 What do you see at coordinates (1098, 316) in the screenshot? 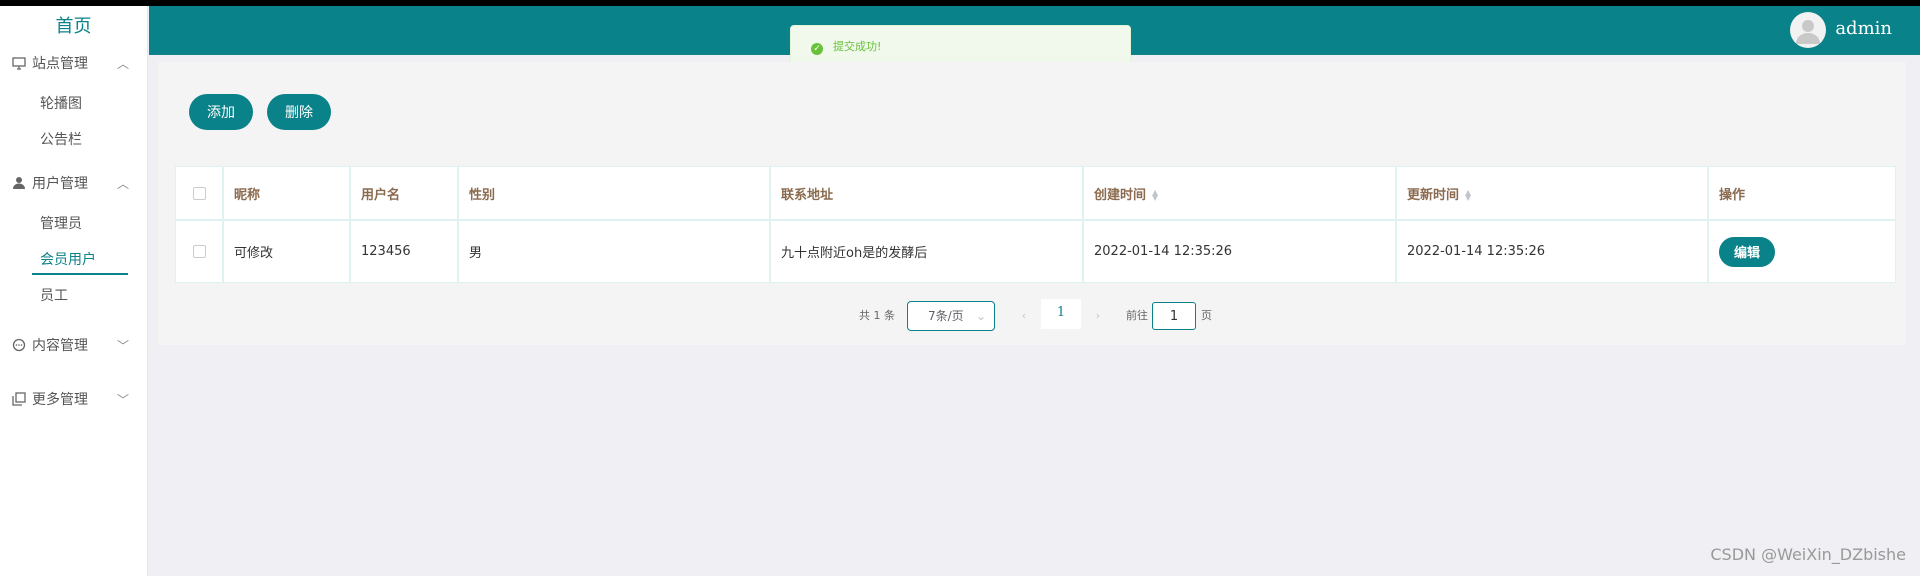
I see `next-page-button: ›` at bounding box center [1098, 316].